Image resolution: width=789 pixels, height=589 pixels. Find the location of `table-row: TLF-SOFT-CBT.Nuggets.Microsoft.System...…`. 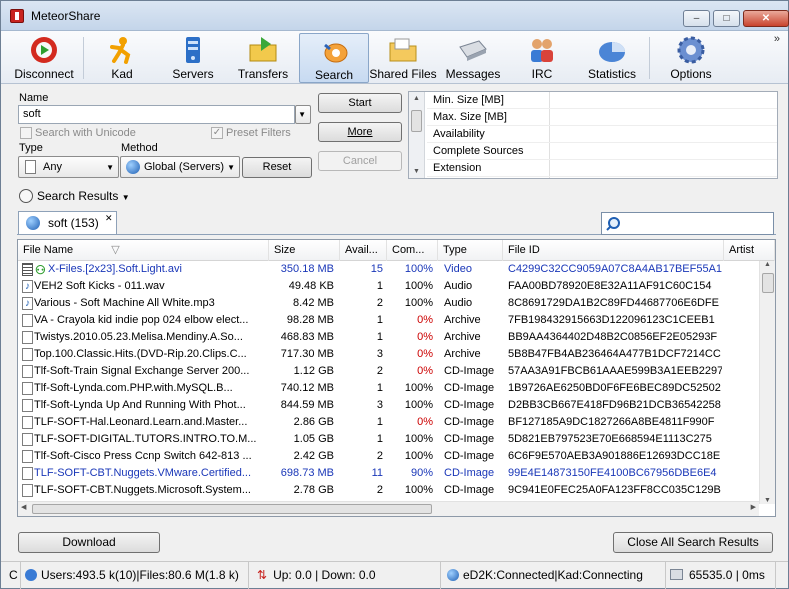

table-row: TLF-SOFT-CBT.Nuggets.Microsoft.System...… is located at coordinates (388, 490).